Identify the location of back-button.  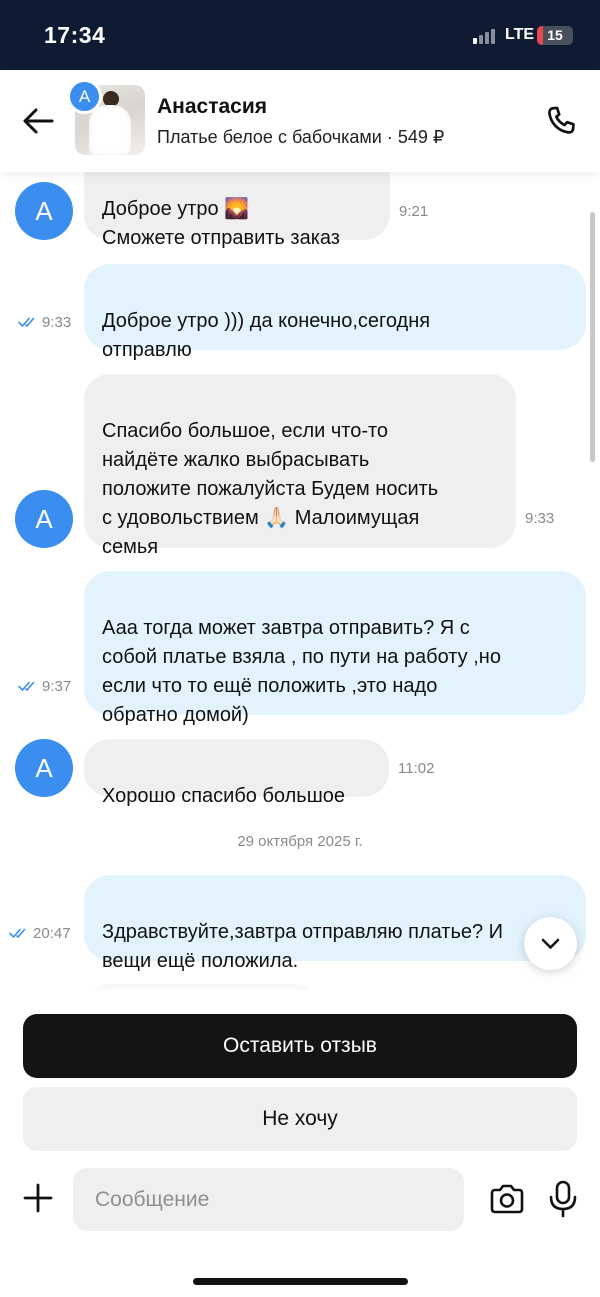
(38, 121).